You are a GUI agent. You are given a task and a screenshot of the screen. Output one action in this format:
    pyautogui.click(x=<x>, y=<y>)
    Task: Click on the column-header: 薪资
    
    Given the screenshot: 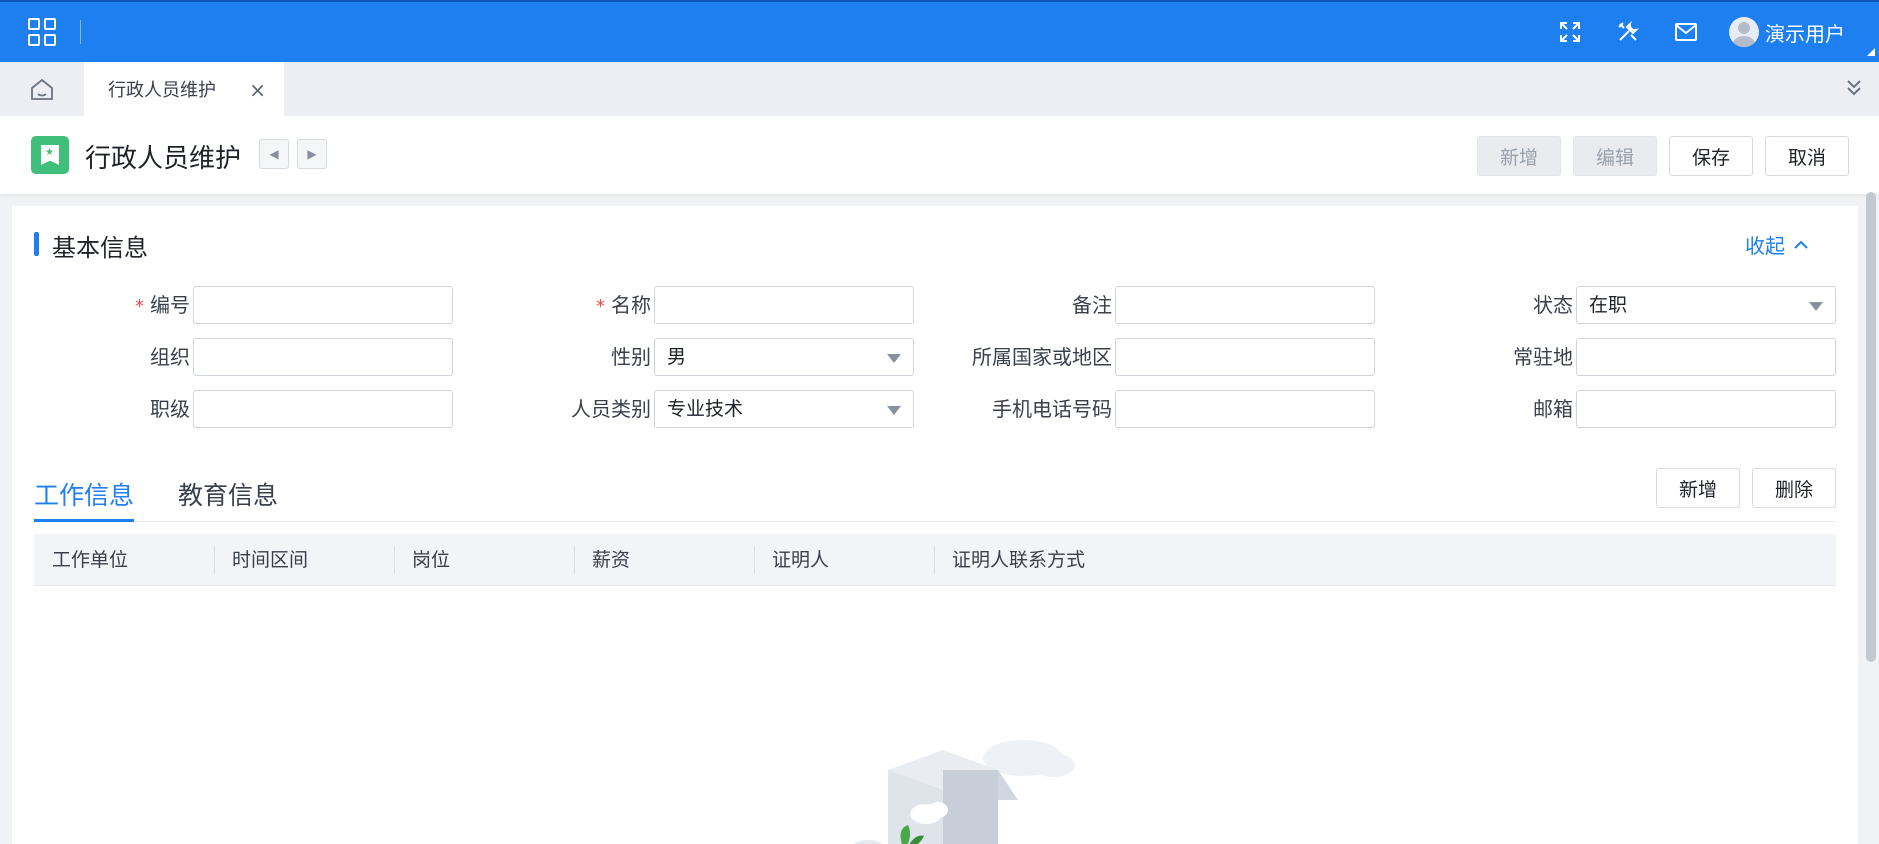 What is the action you would take?
    pyautogui.click(x=602, y=560)
    